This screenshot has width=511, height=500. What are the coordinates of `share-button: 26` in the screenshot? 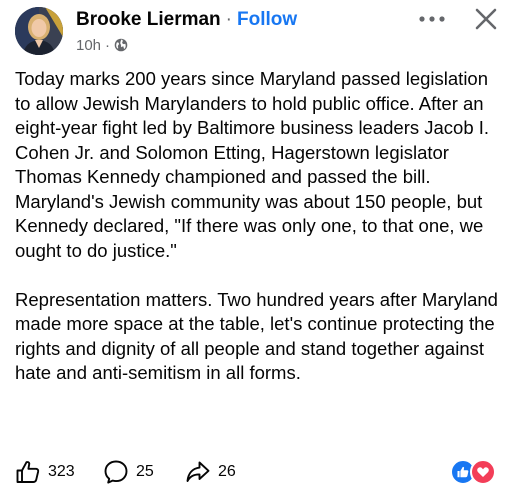 It's located at (210, 472).